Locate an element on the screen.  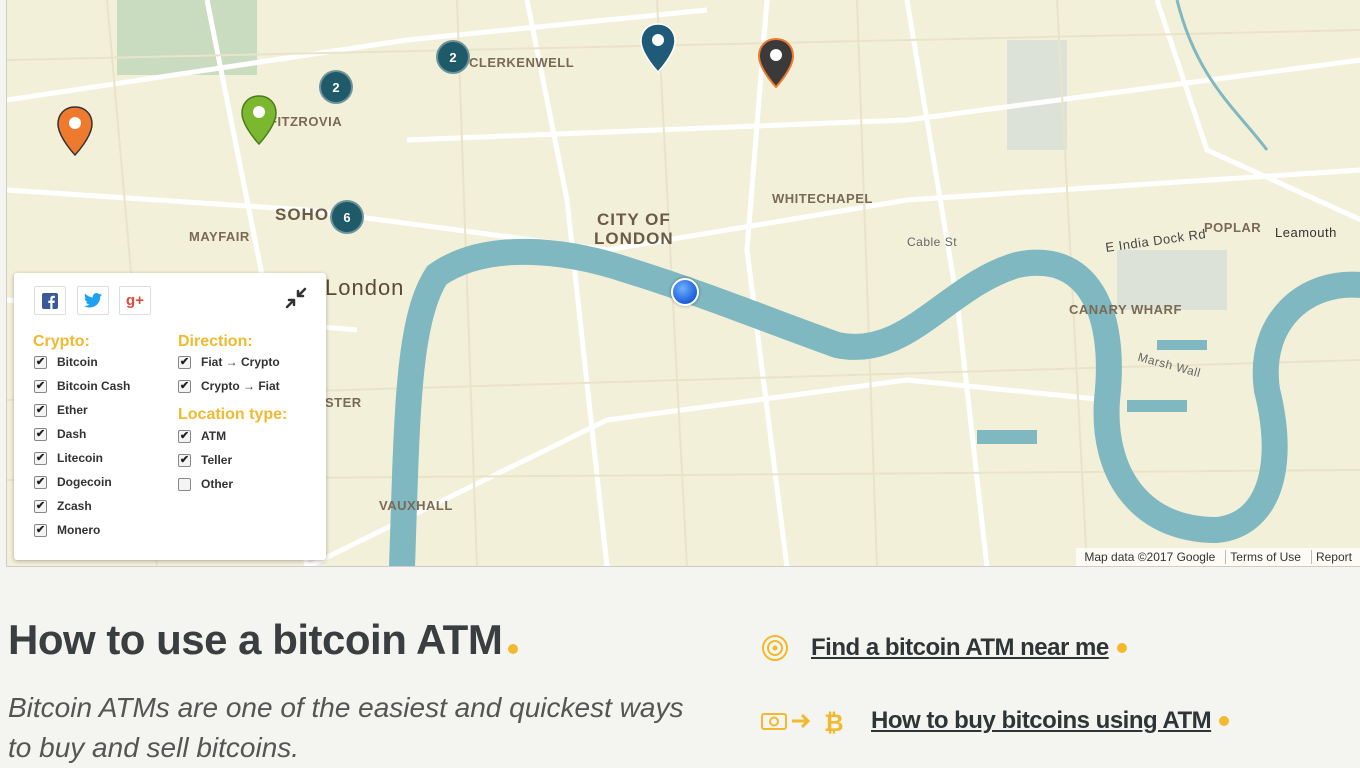
buy-bitcoin-link-row: ₿ How to buy bitcoins using ATM is located at coordinates (995, 721).